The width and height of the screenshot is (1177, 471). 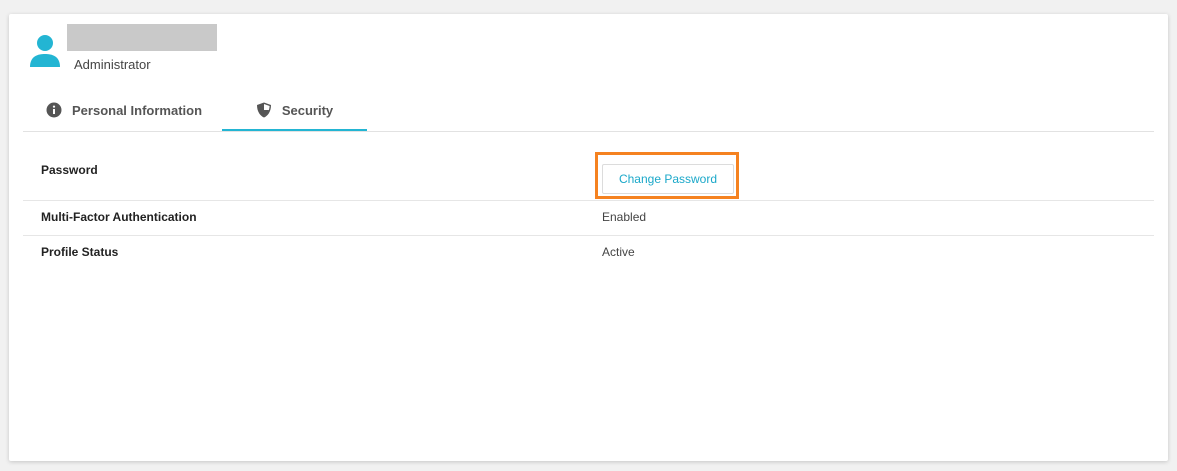 What do you see at coordinates (137, 110) in the screenshot?
I see `tab-label: Personal Information` at bounding box center [137, 110].